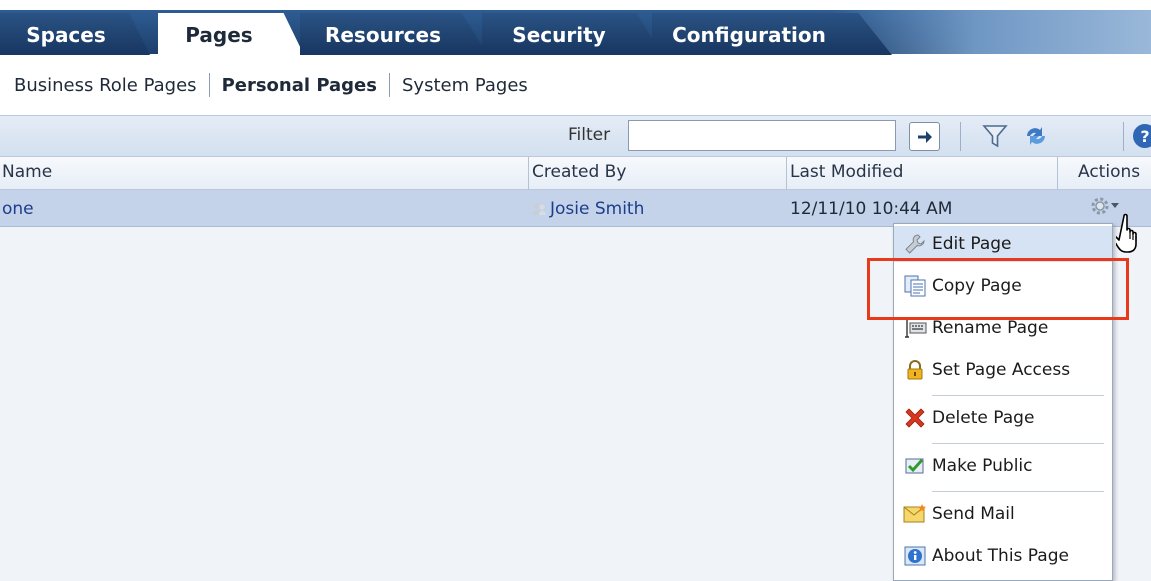 This screenshot has width=1151, height=581. Describe the element at coordinates (465, 85) in the screenshot. I see `subnav-system-pages: System Pages` at that location.